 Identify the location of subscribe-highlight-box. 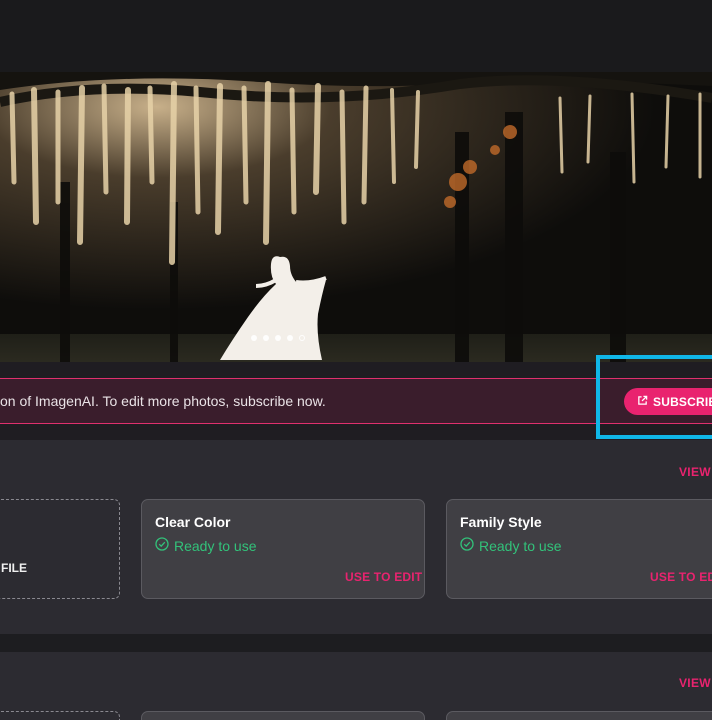
(654, 397).